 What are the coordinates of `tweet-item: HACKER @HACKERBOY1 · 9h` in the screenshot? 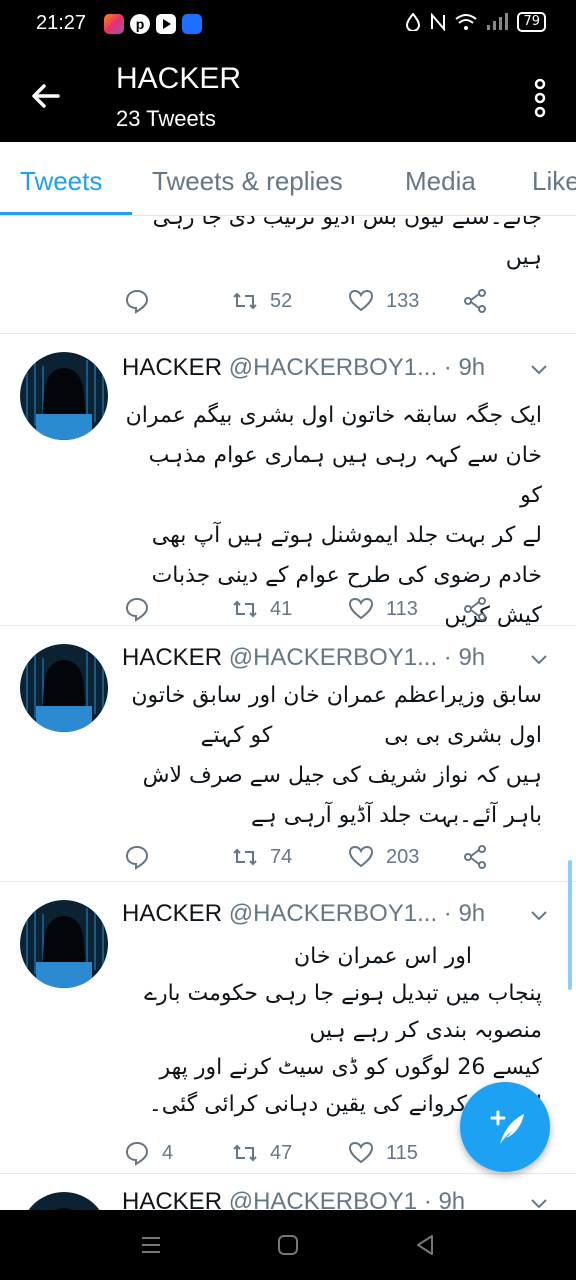 It's located at (288, 1192).